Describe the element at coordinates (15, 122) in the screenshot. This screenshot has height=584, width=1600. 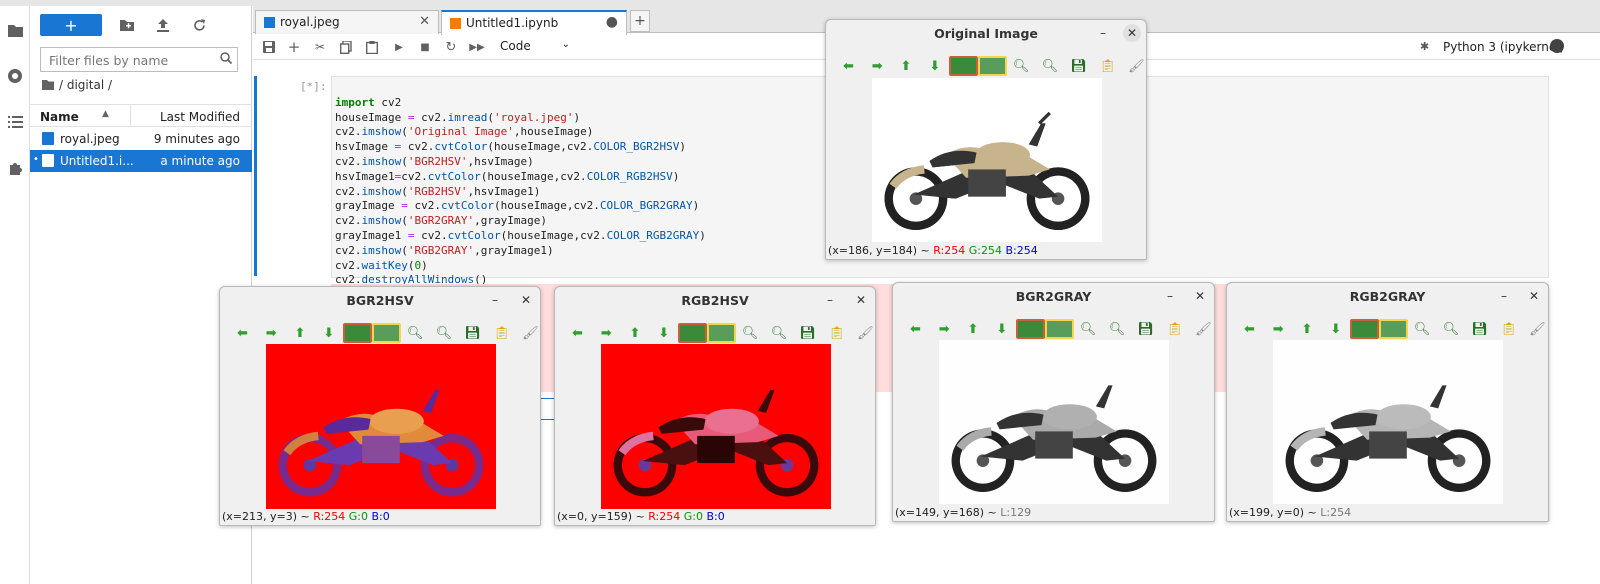
I see `toc-icon` at that location.